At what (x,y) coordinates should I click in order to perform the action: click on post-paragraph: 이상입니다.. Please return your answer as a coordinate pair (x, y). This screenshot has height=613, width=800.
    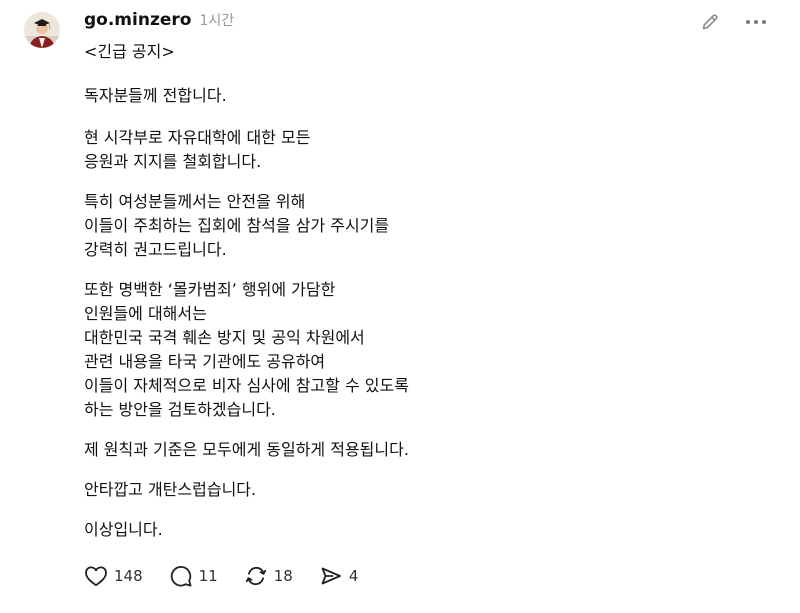
    Looking at the image, I should click on (123, 529).